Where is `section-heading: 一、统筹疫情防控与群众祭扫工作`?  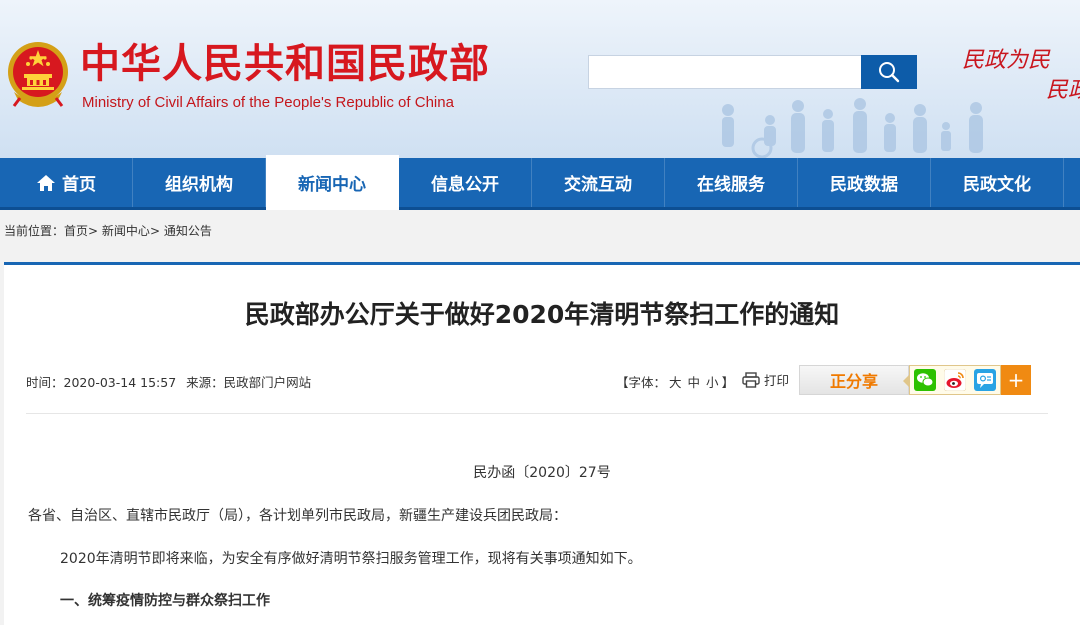 section-heading: 一、统筹疫情防控与群众祭扫工作 is located at coordinates (165, 601).